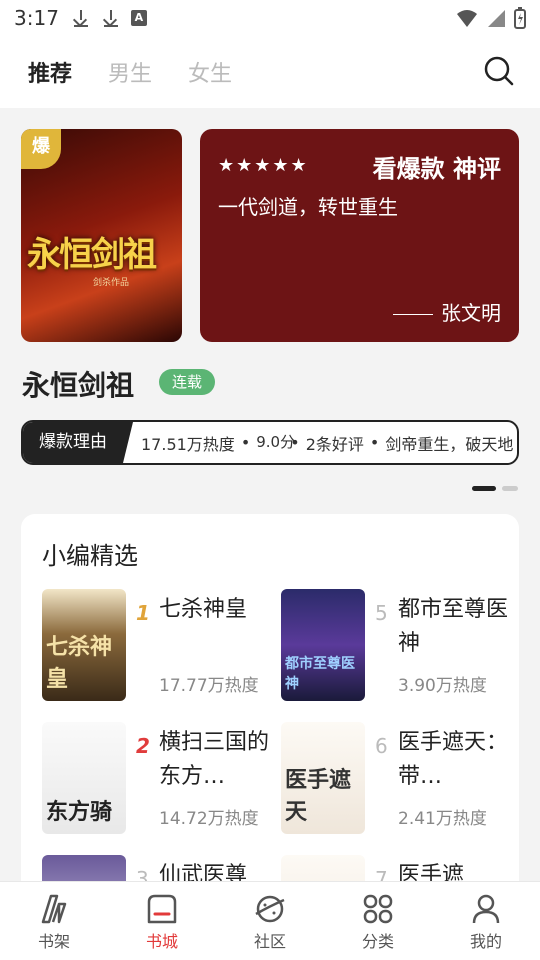 The image size is (540, 960). What do you see at coordinates (378, 909) in the screenshot?
I see `category-icon` at bounding box center [378, 909].